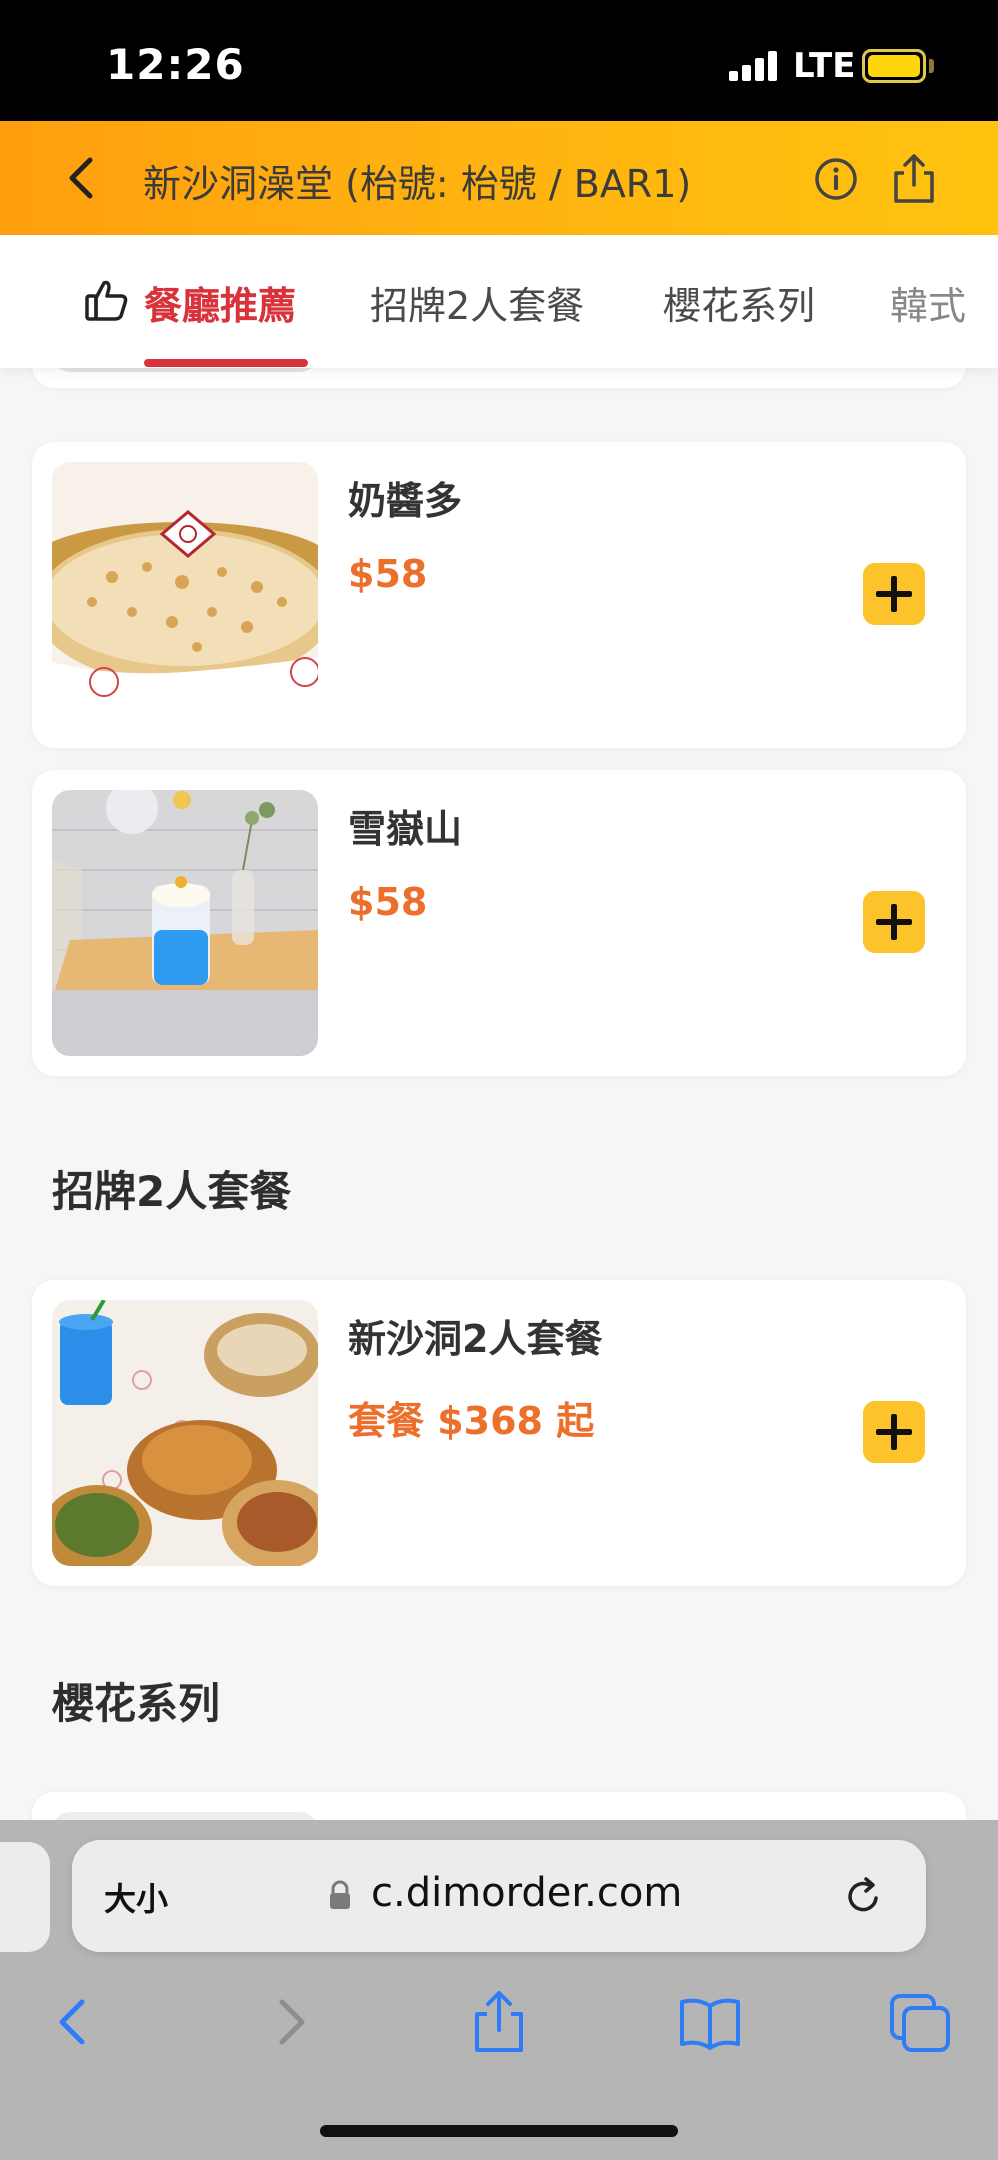 The height and width of the screenshot is (2160, 998). I want to click on section-title-sakura-series: 櫻花系列, so click(136, 1703).